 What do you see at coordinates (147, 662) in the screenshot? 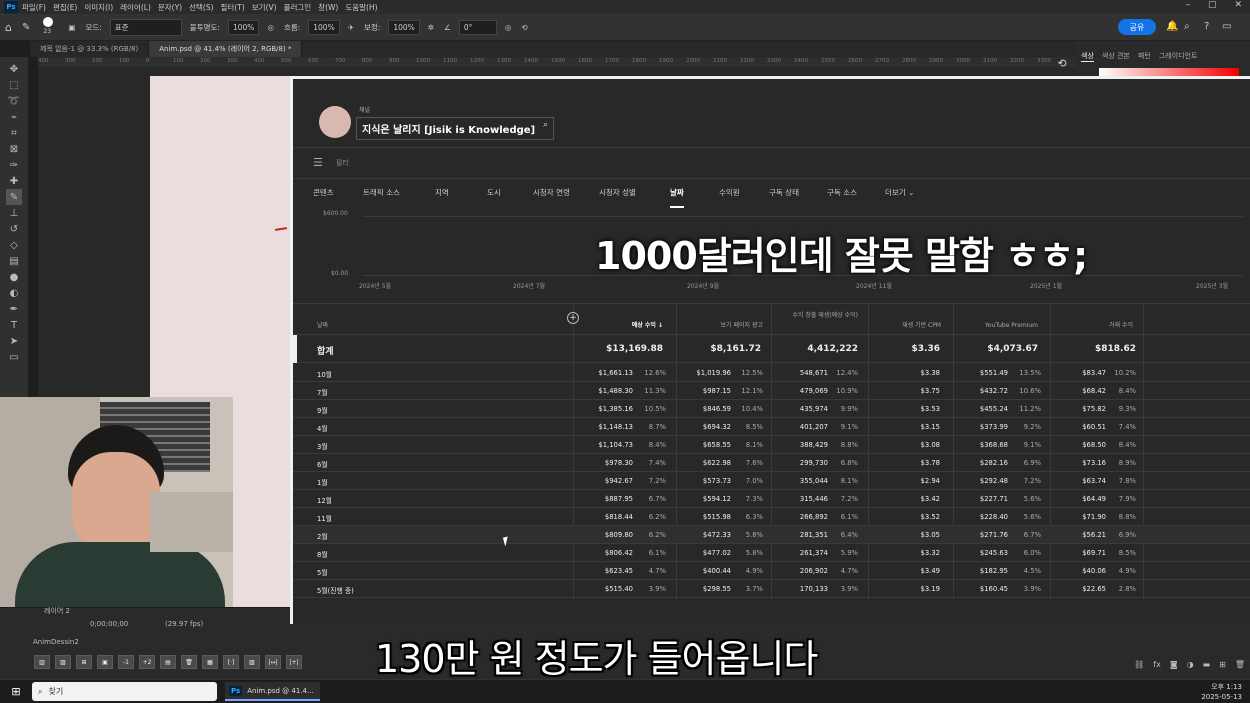
I see `anim-button-6: +2` at bounding box center [147, 662].